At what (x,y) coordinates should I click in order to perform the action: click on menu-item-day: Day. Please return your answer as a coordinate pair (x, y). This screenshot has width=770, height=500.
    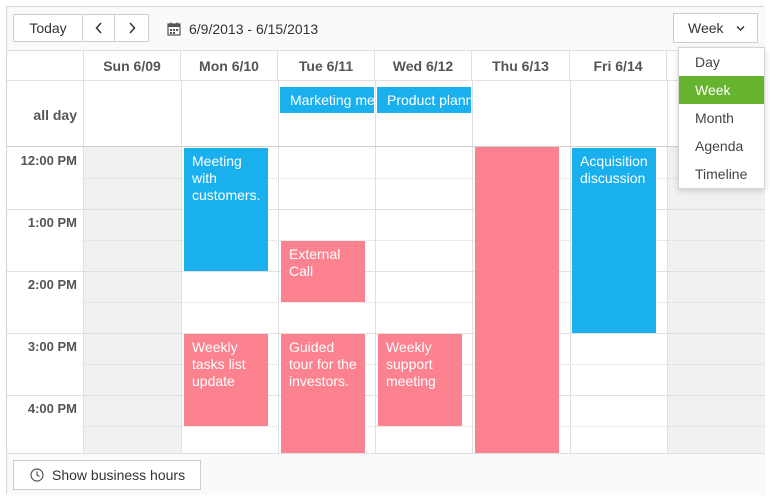
    Looking at the image, I should click on (721, 62).